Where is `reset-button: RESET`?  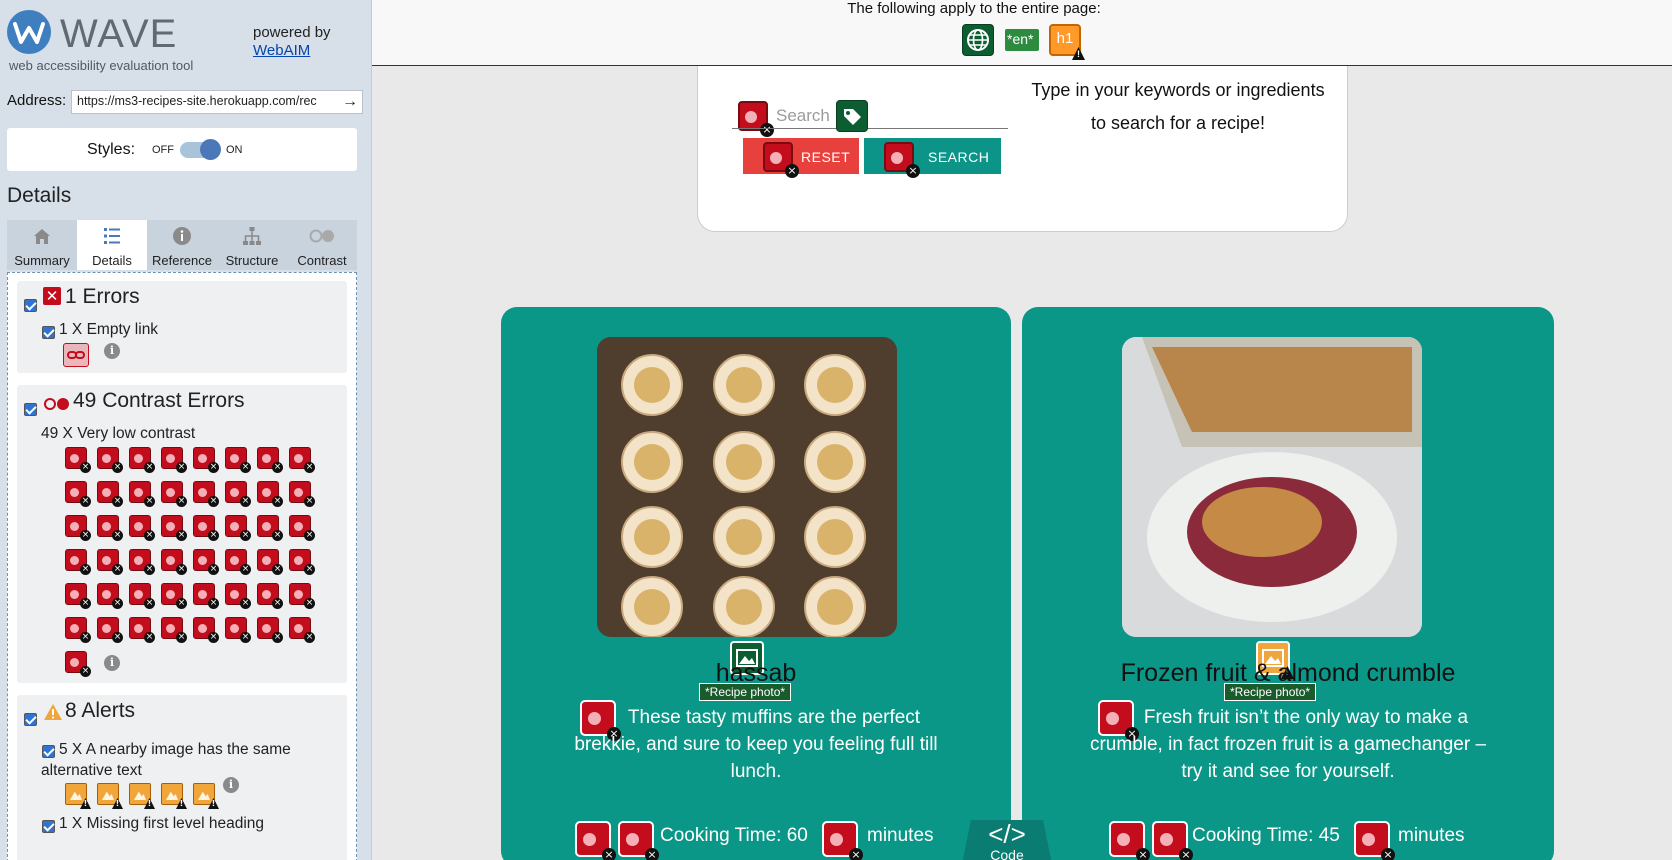
reset-button: RESET is located at coordinates (801, 158).